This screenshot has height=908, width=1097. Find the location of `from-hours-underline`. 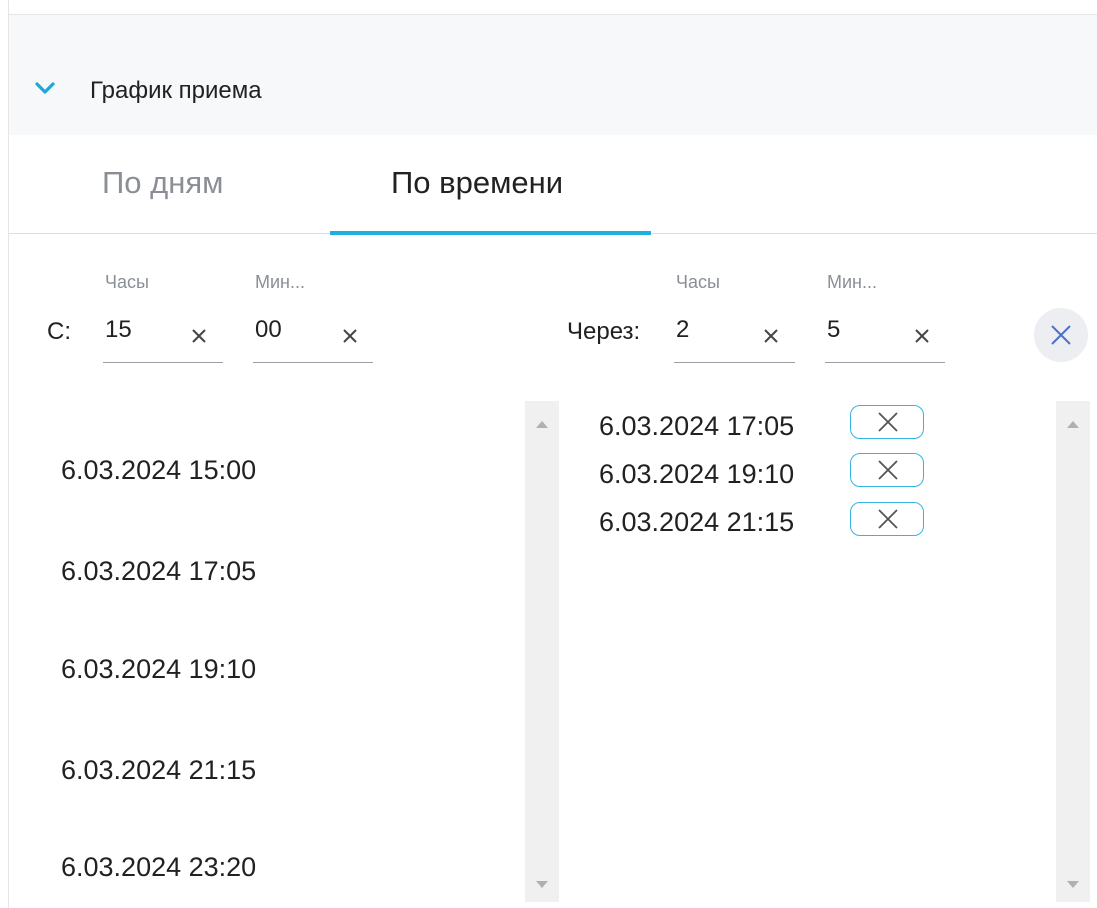

from-hours-underline is located at coordinates (163, 362).